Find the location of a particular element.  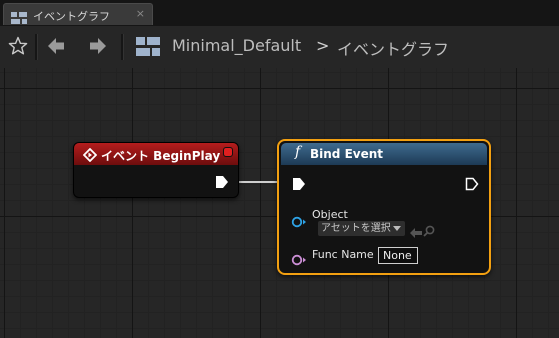

func-name-pin-label: Func Name is located at coordinates (343, 254).